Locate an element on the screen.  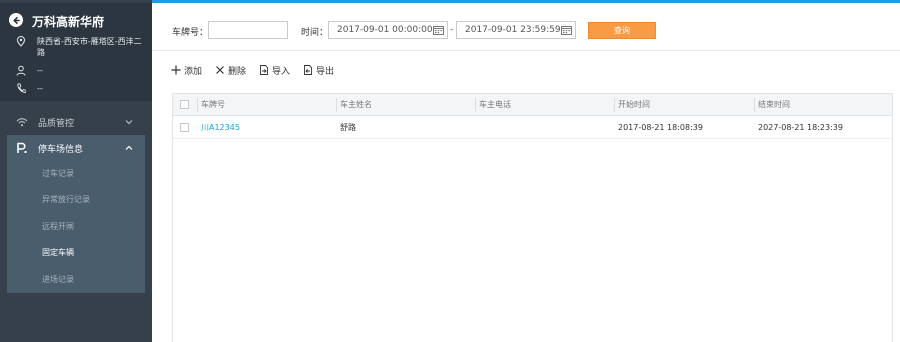
end-time-field: 2017-09-01 23:59:59 is located at coordinates (516, 30).